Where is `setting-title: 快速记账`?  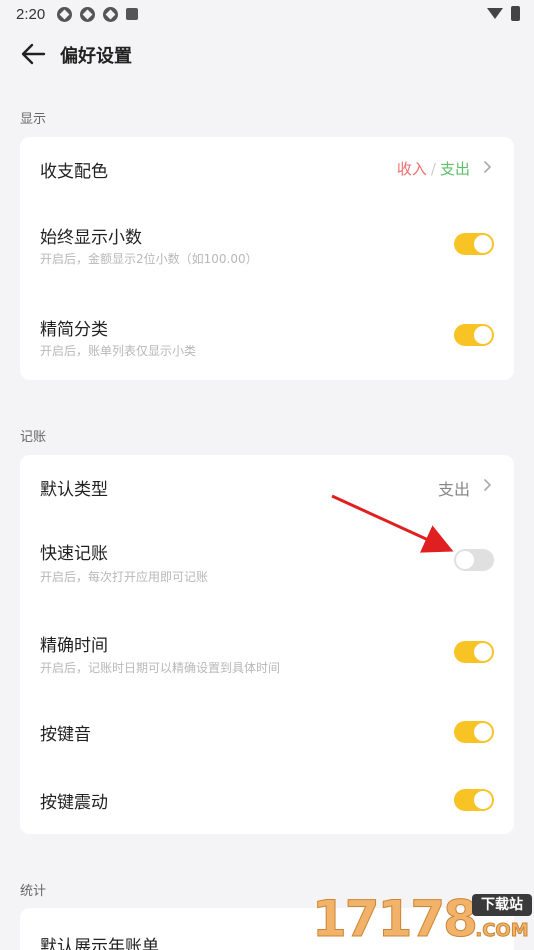 setting-title: 快速记账 is located at coordinates (74, 554).